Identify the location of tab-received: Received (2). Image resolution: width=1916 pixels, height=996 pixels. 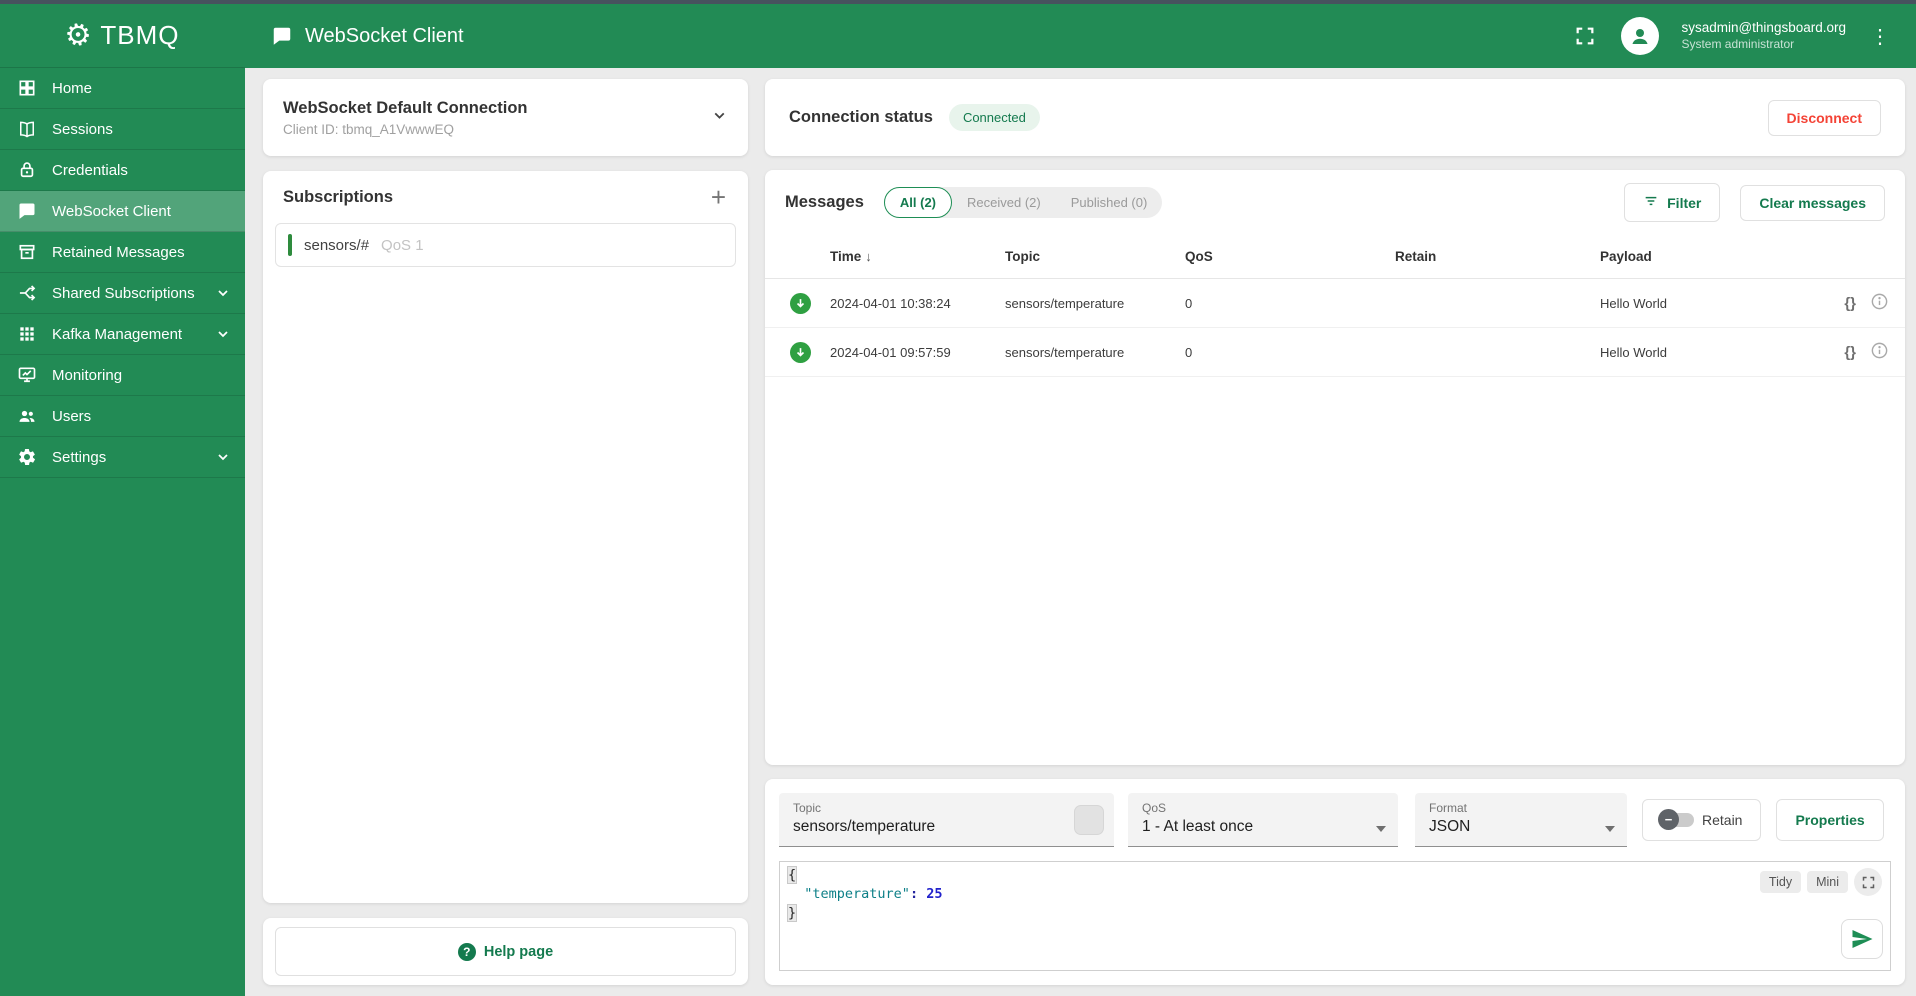
(1004, 202).